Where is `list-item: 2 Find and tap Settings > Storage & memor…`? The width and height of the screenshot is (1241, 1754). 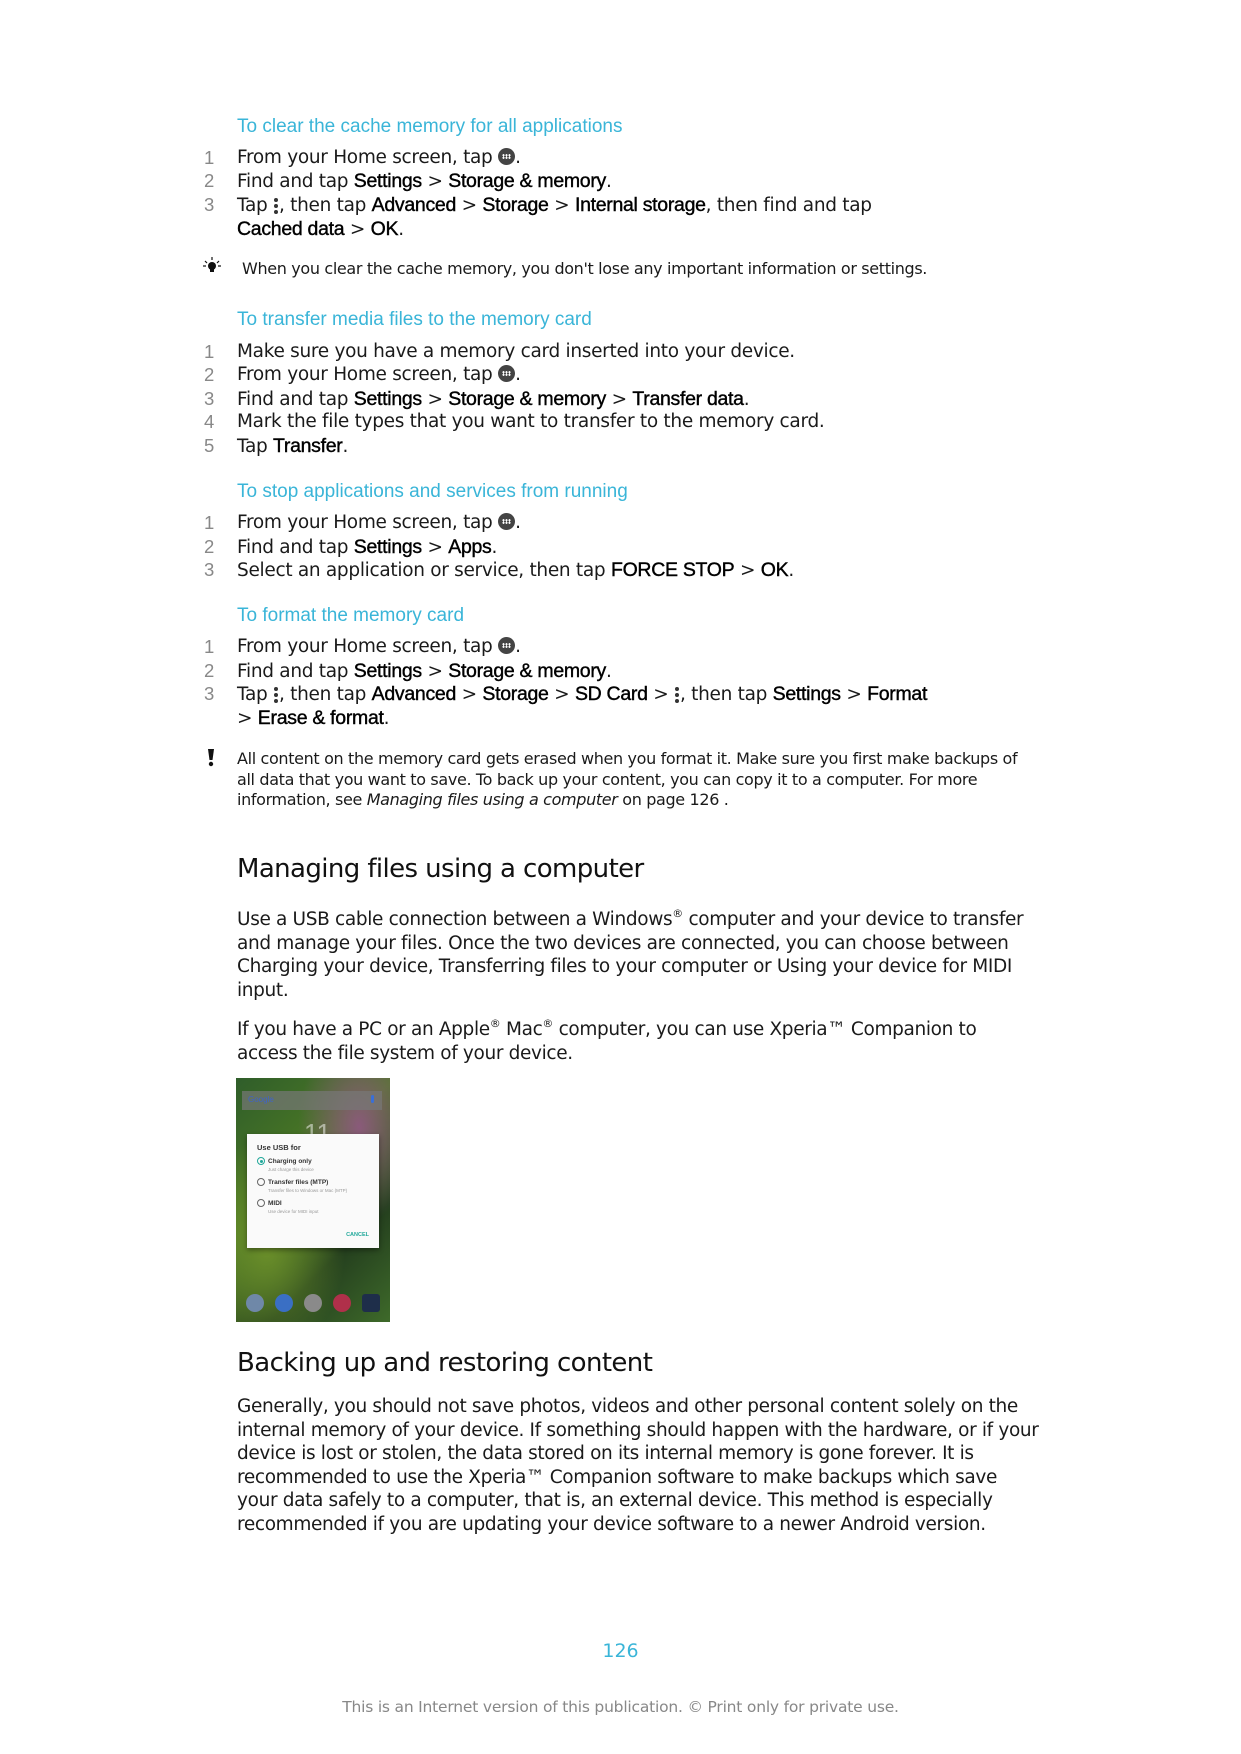 list-item: 2 Find and tap Settings > Storage & memor… is located at coordinates (408, 671).